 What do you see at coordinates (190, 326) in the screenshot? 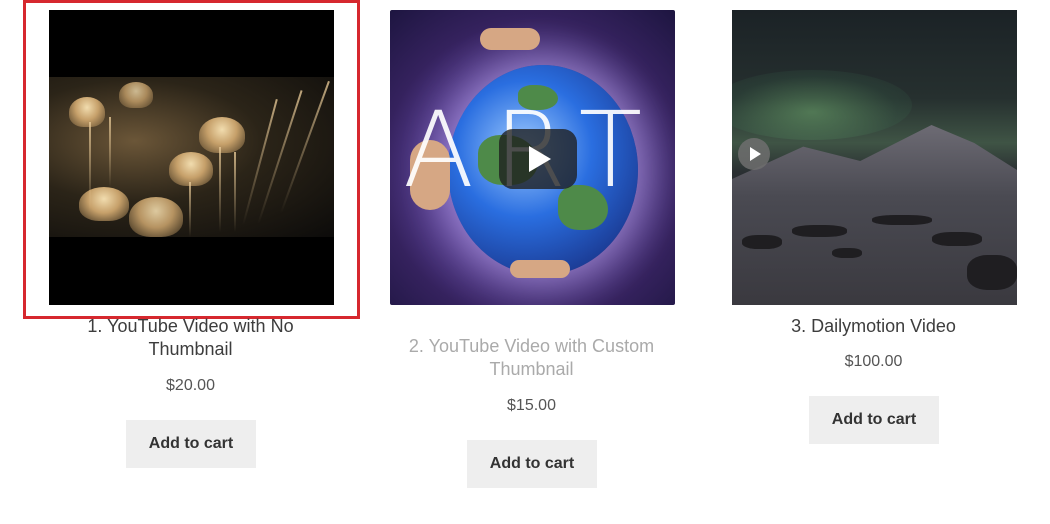
I see `product-title-line: 1. YouTube Video with No` at bounding box center [190, 326].